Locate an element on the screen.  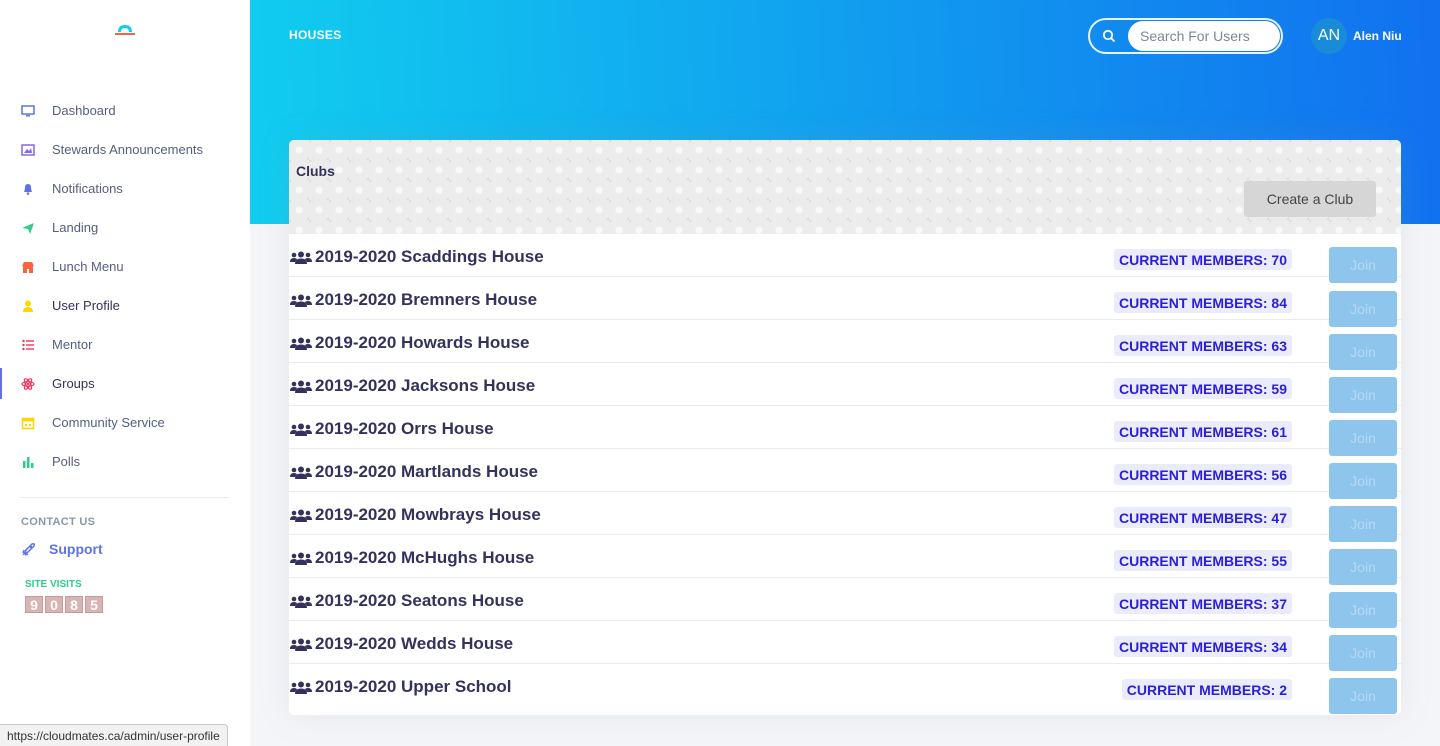
sidebar-item-label: Landing is located at coordinates (75, 227).